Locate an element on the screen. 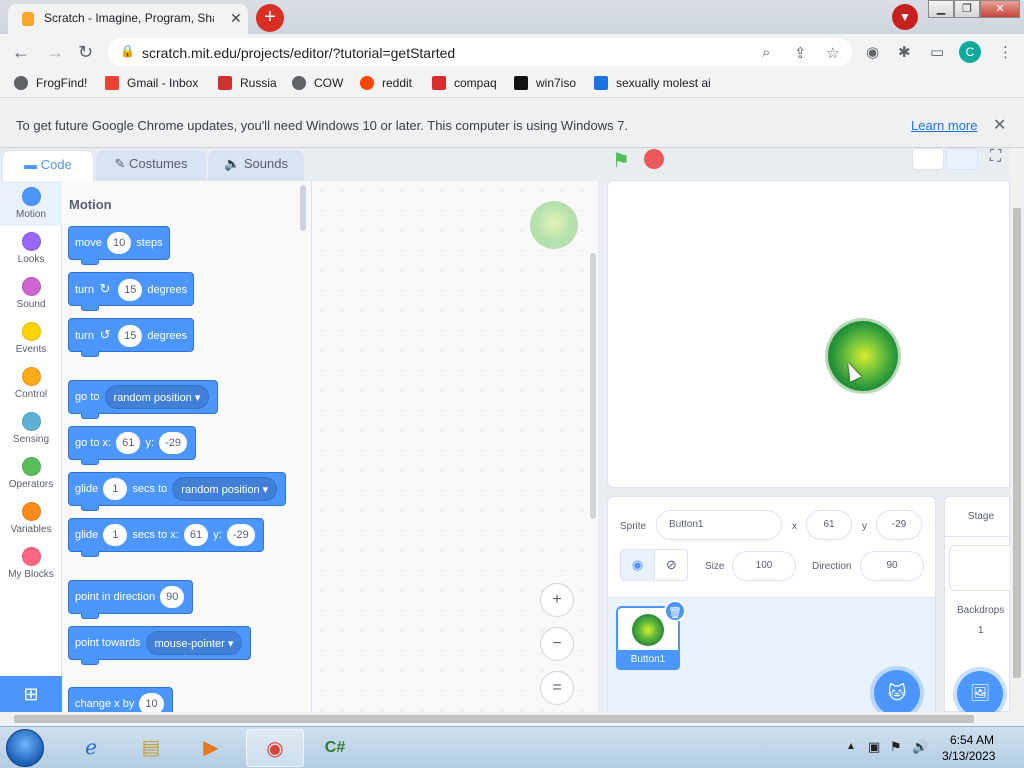 The height and width of the screenshot is (768, 1024). clock-date: 3/13/2023 is located at coordinates (968, 756).